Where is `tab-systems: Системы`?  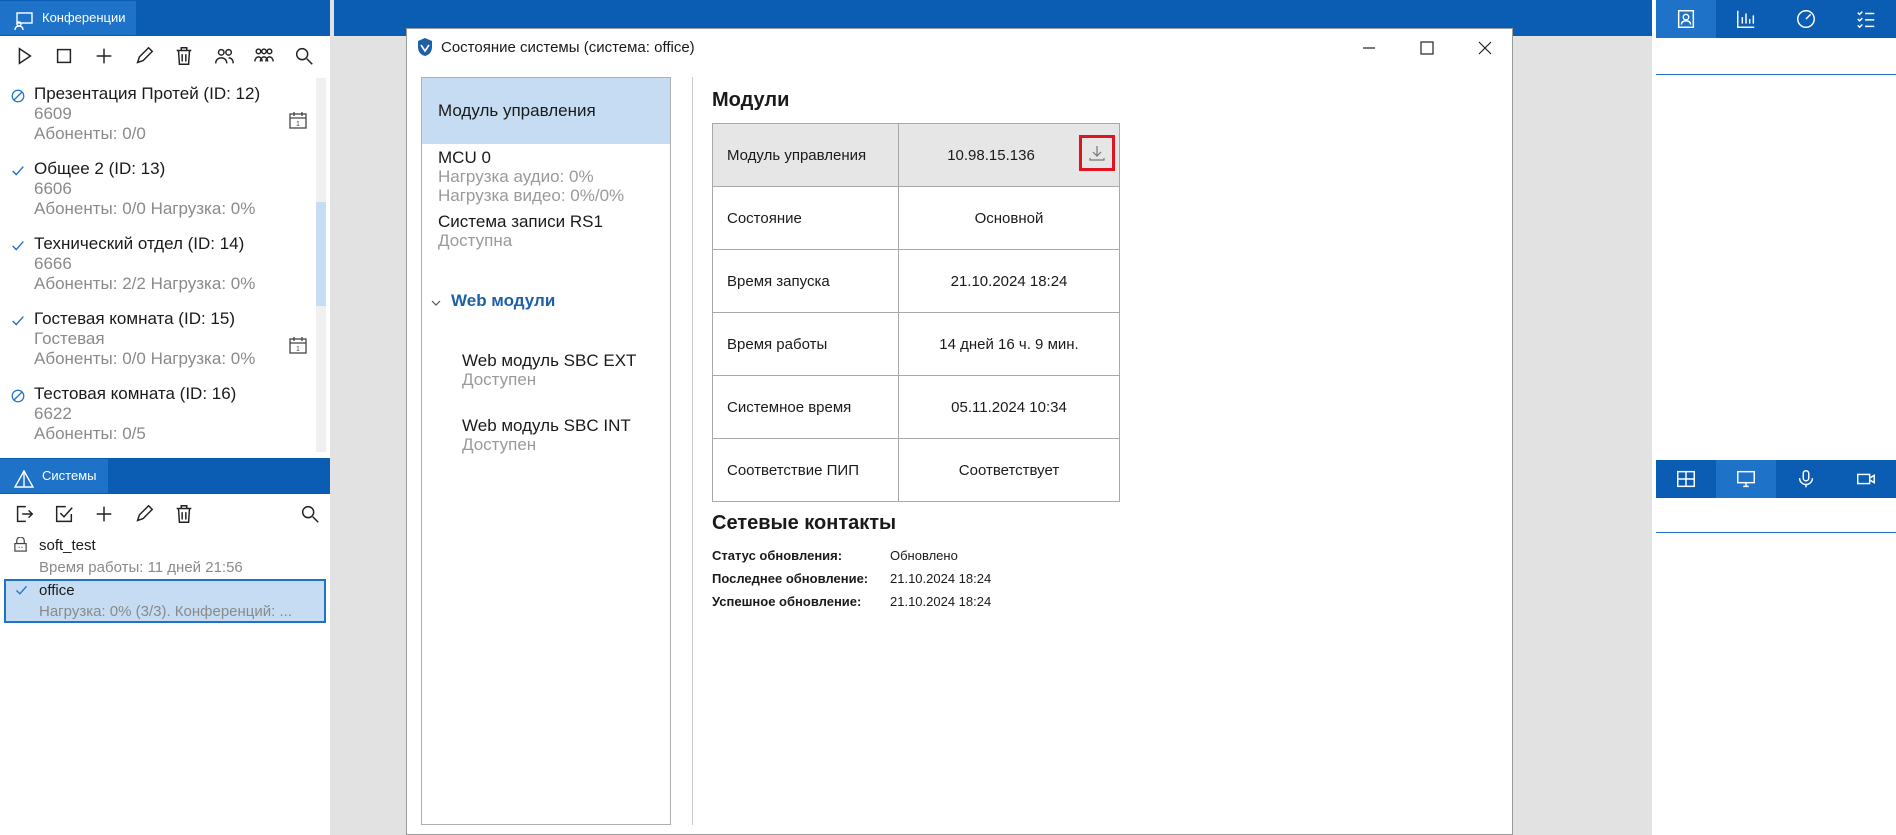
tab-systems: Системы is located at coordinates (54, 476).